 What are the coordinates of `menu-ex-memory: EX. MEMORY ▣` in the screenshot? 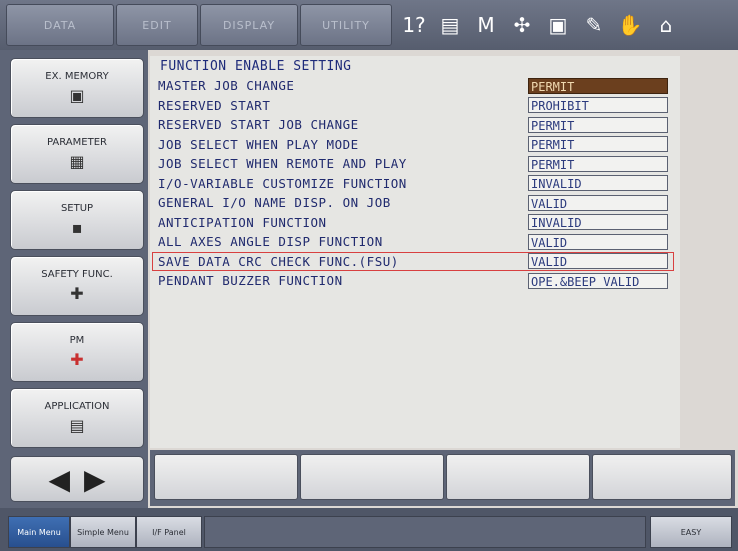 It's located at (77, 88).